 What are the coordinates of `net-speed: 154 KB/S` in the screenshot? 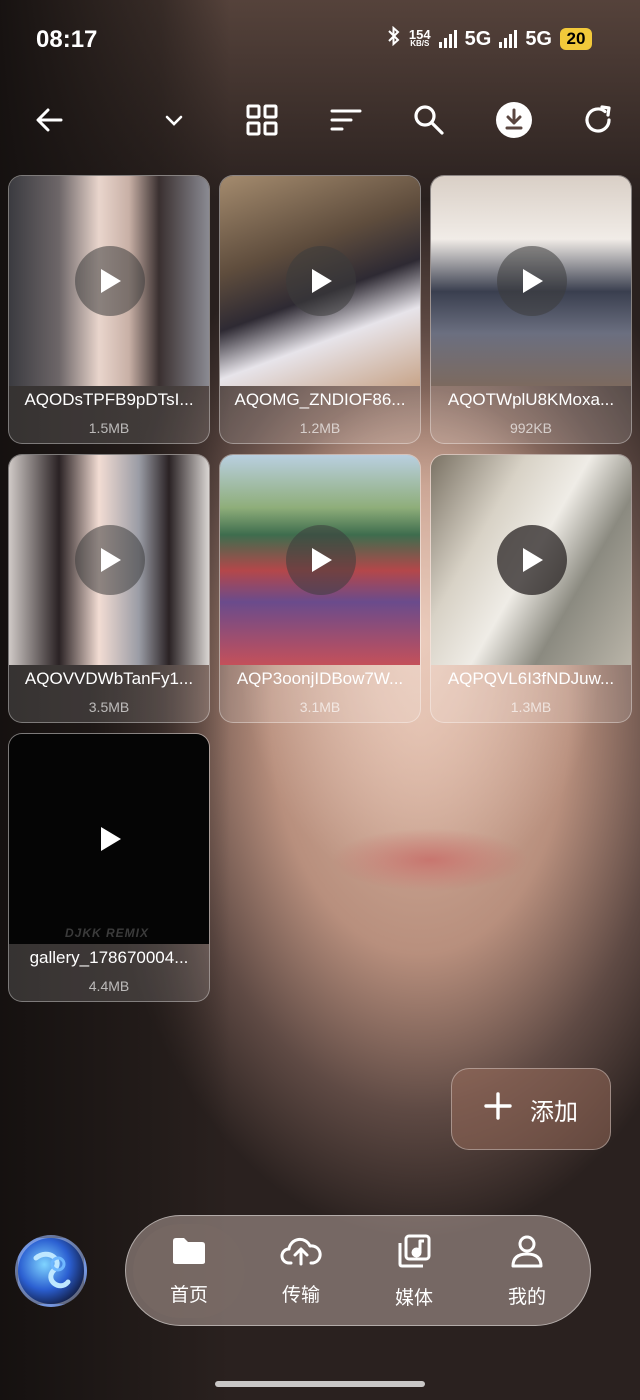 It's located at (419, 37).